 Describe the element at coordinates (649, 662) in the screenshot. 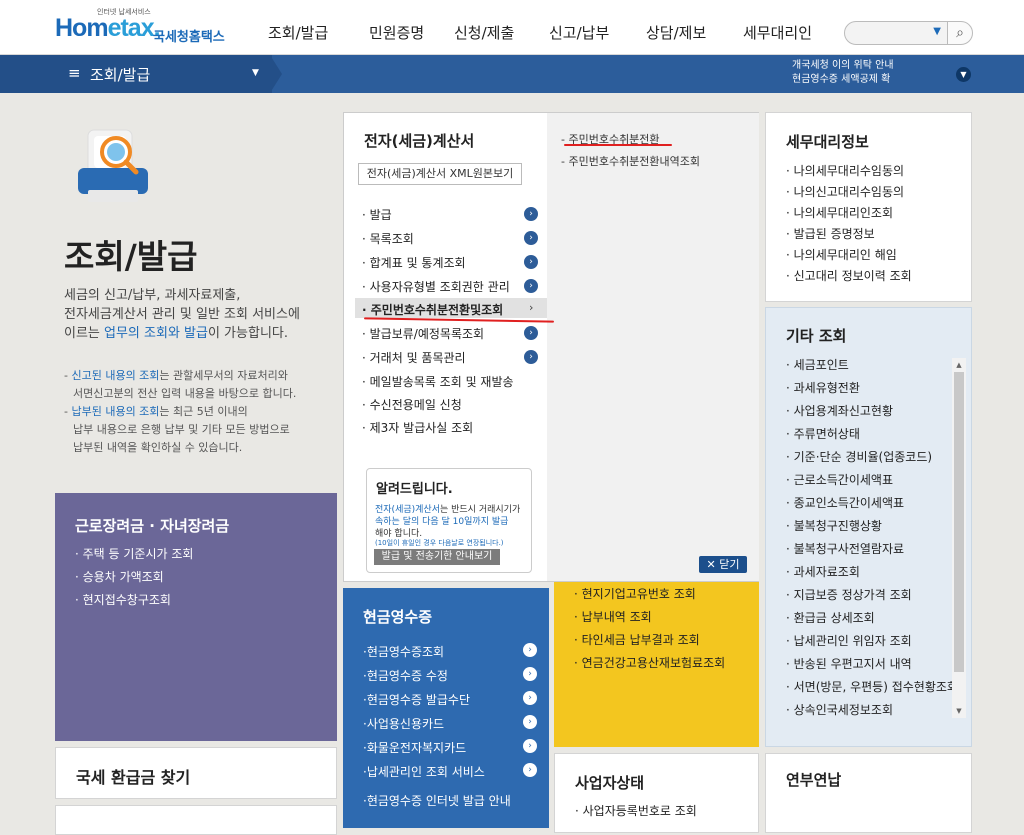

I see `inquiry-item: · 연금건강고용산재보험료조회` at that location.